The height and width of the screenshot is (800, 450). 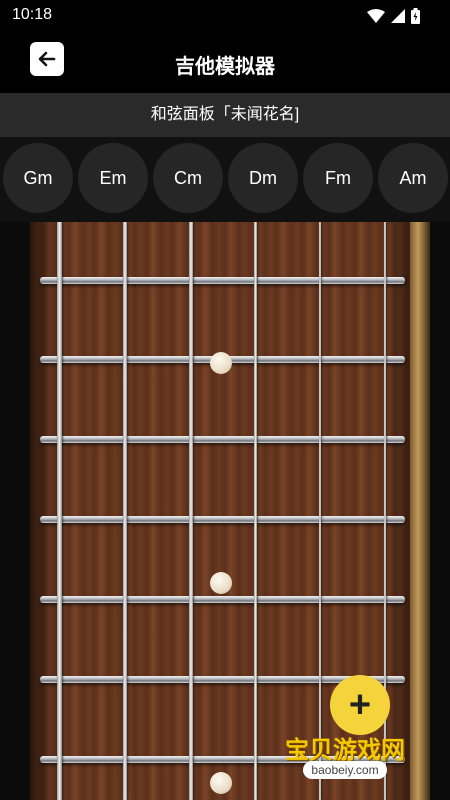 I want to click on status-bar: 10:18, so click(x=225, y=16).